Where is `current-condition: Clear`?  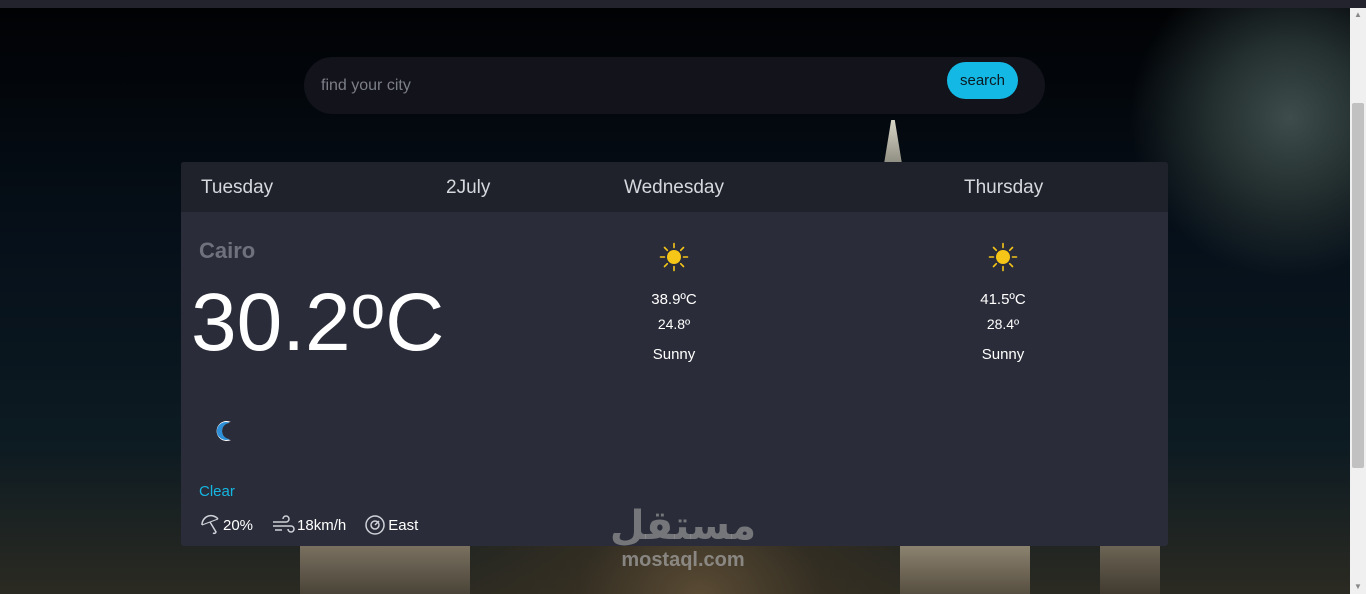
current-condition: Clear is located at coordinates (217, 491).